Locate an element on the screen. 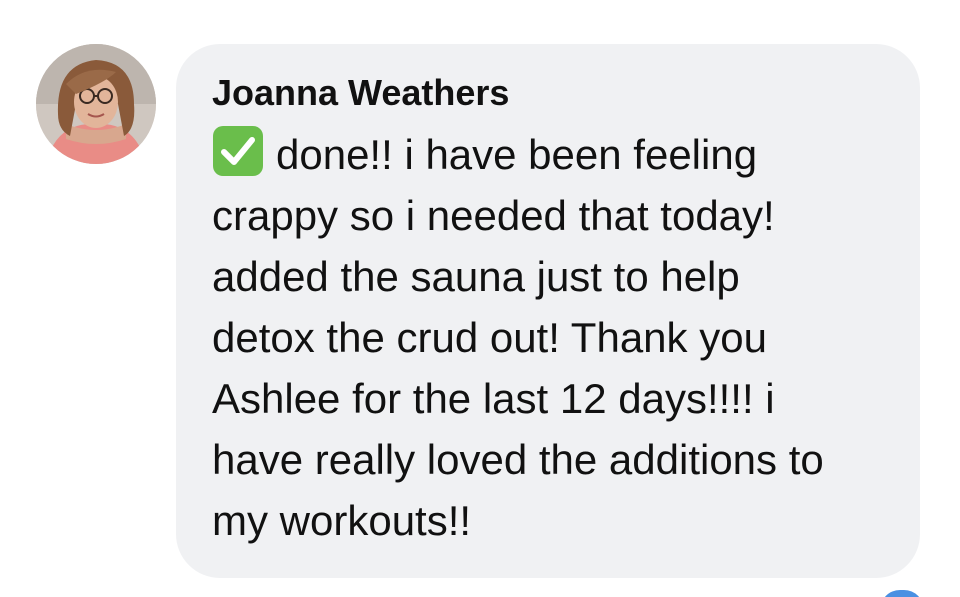 Image resolution: width=960 pixels, height=597 pixels. comment-line: done!! i have been feeling is located at coordinates (517, 154).